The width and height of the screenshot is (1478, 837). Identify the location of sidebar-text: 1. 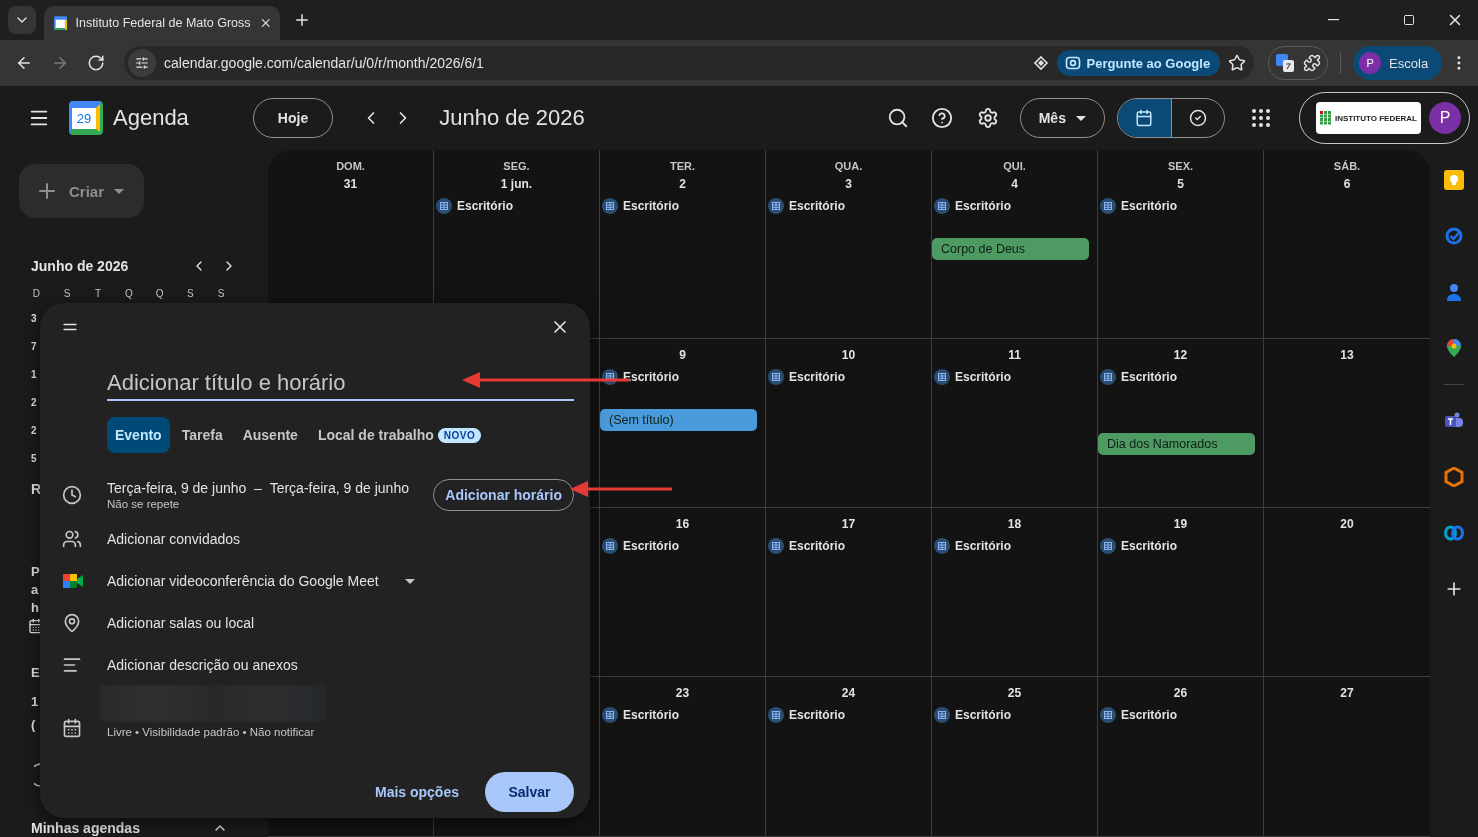
(35, 702).